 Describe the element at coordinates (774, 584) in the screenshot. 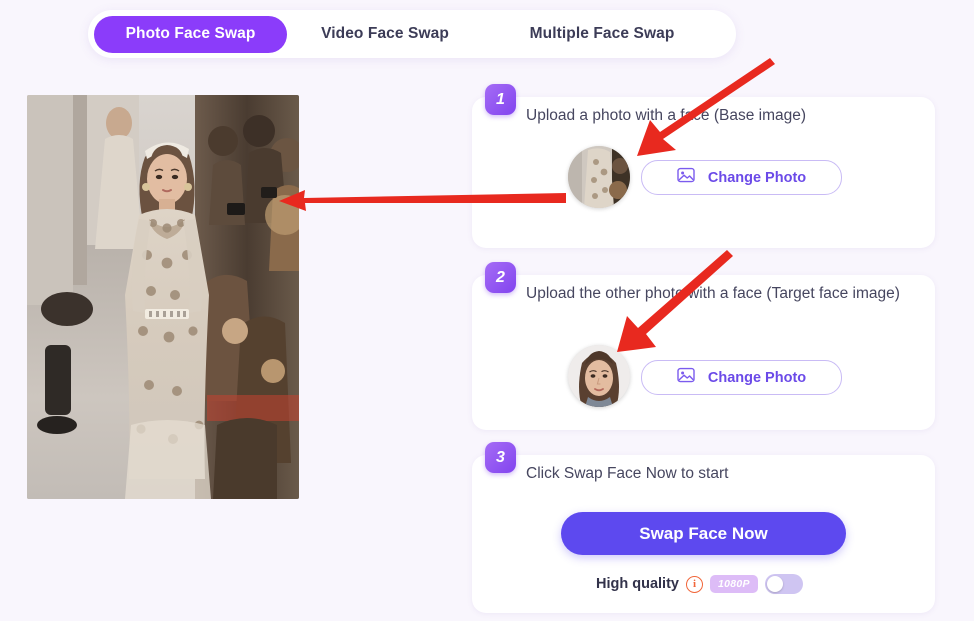

I see `toggle-knob` at that location.